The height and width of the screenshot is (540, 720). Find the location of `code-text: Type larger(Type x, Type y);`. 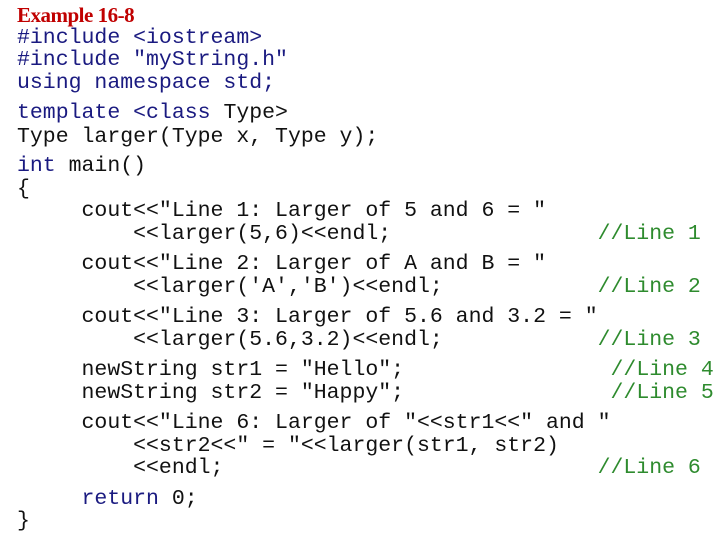

code-text: Type larger(Type x, Type y); is located at coordinates (198, 137).